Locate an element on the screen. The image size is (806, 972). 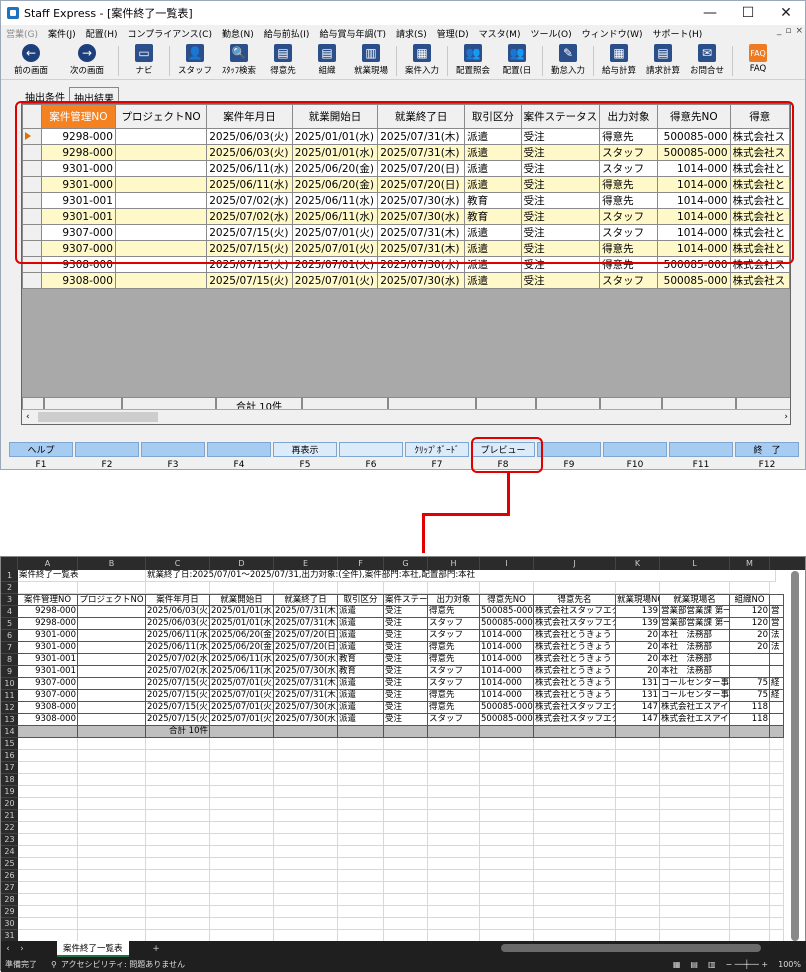
excel-cell: 派遣 is located at coordinates (361, 648).